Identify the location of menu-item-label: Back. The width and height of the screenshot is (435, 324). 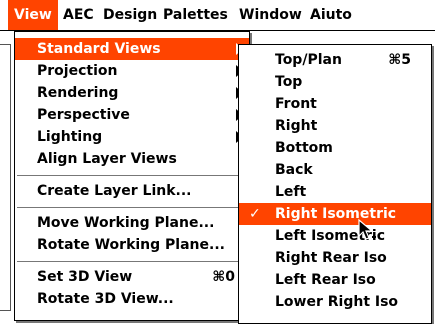
(294, 170).